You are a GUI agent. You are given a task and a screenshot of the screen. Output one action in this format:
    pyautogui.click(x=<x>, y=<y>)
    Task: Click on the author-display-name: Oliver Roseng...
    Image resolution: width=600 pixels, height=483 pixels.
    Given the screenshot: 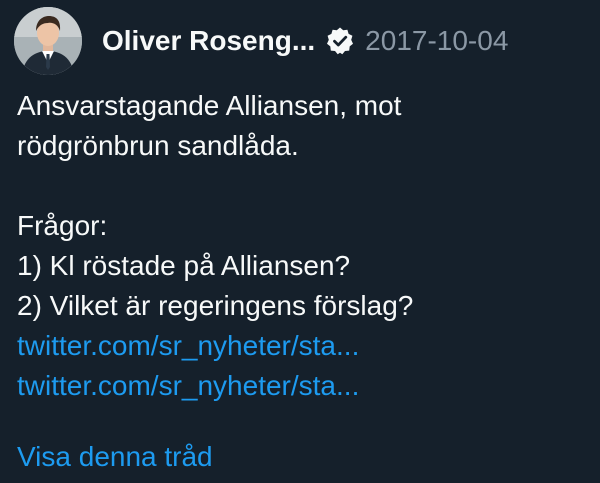 What is the action you would take?
    pyautogui.click(x=208, y=41)
    